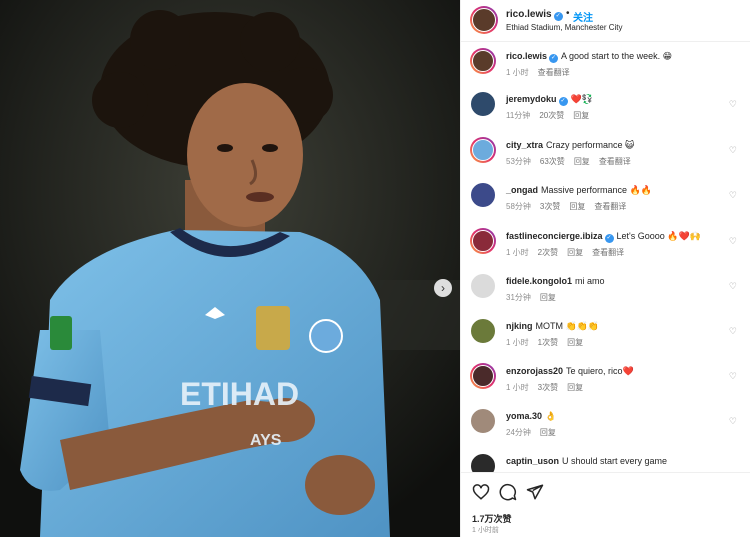 This screenshot has height=537, width=750. I want to click on comment-meta: 31分钟 回复, so click(535, 297).